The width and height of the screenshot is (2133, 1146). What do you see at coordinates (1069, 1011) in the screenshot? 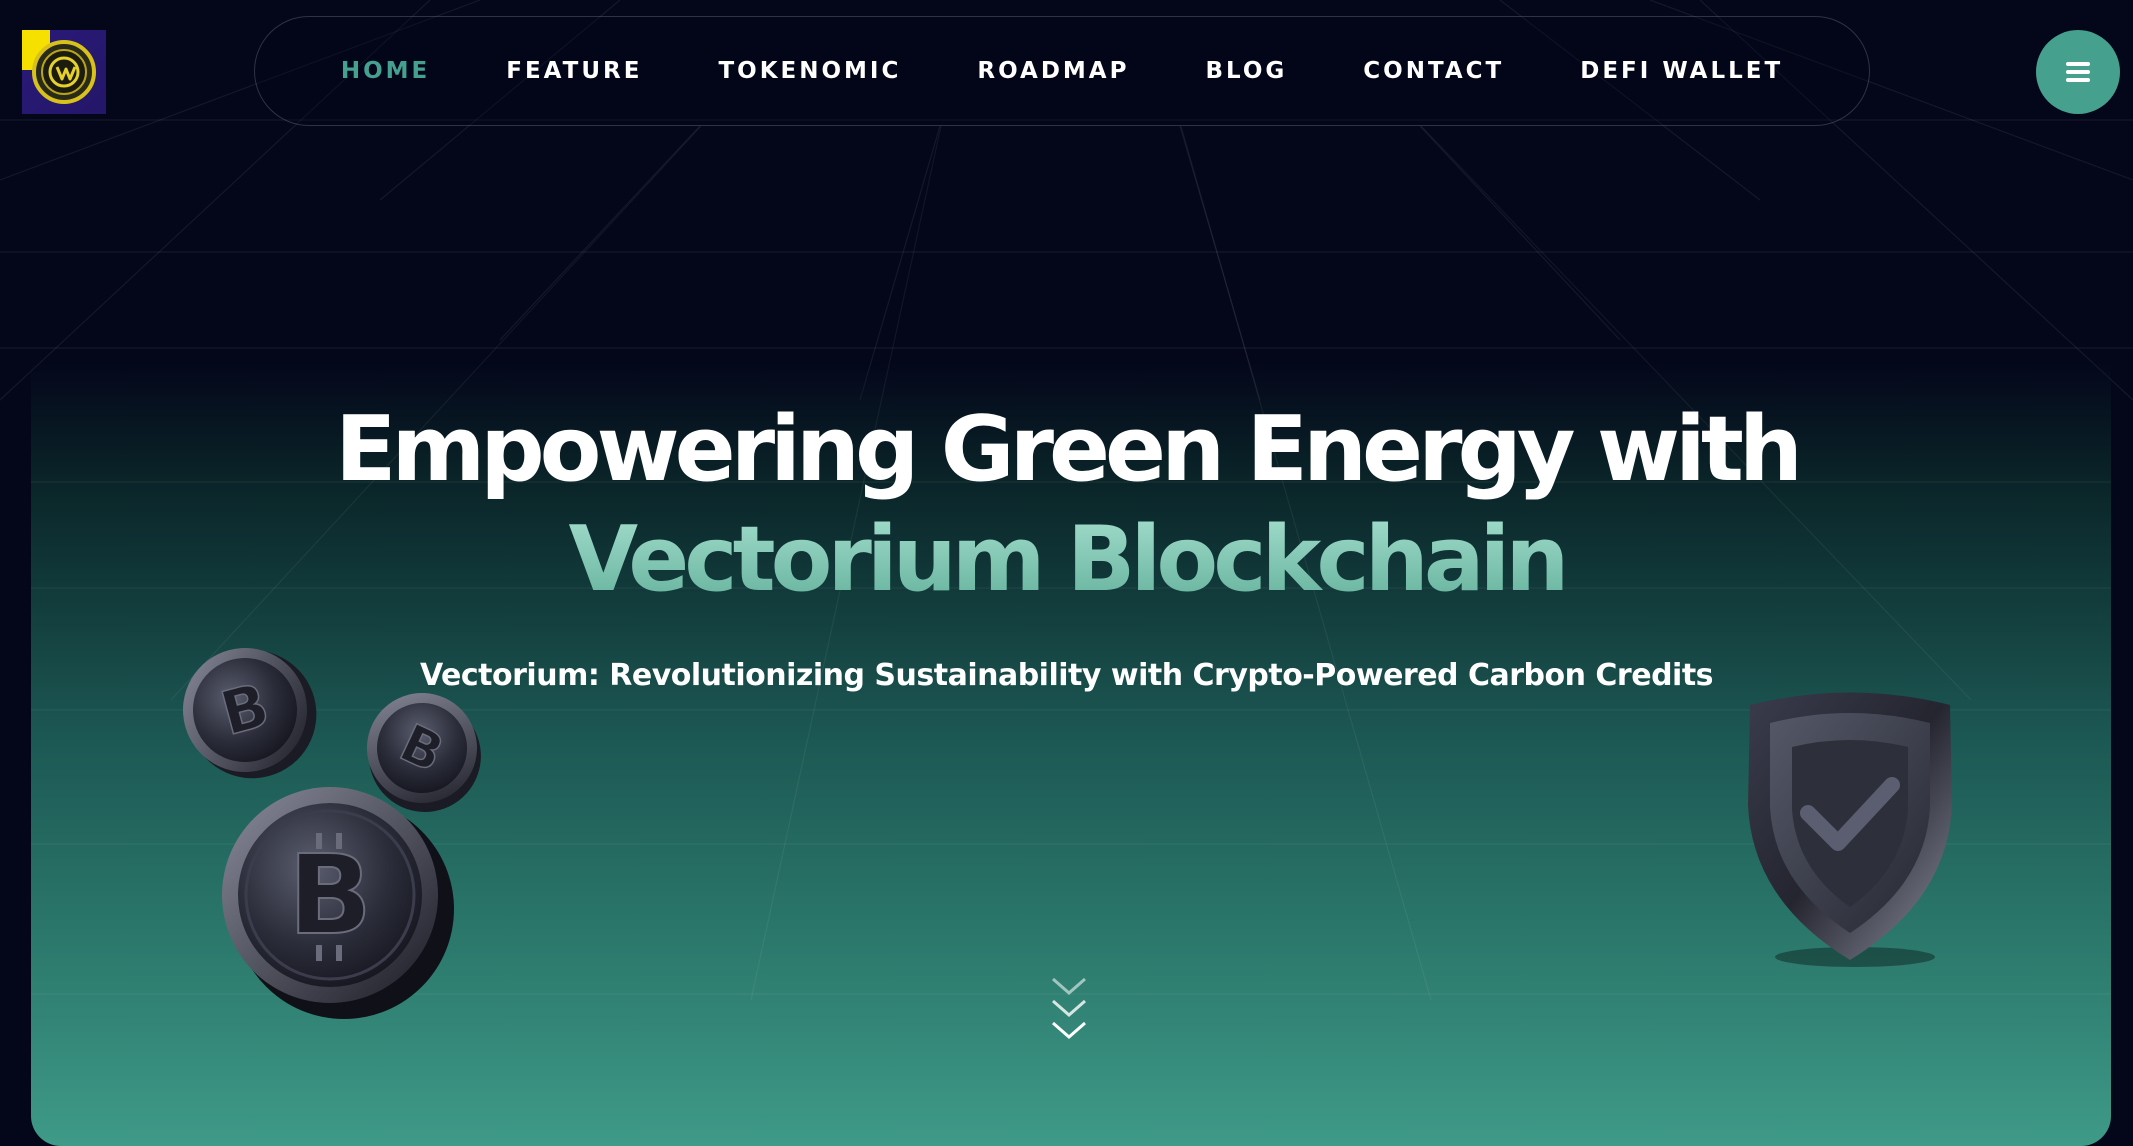
I see `chevrons-down-icon` at bounding box center [1069, 1011].